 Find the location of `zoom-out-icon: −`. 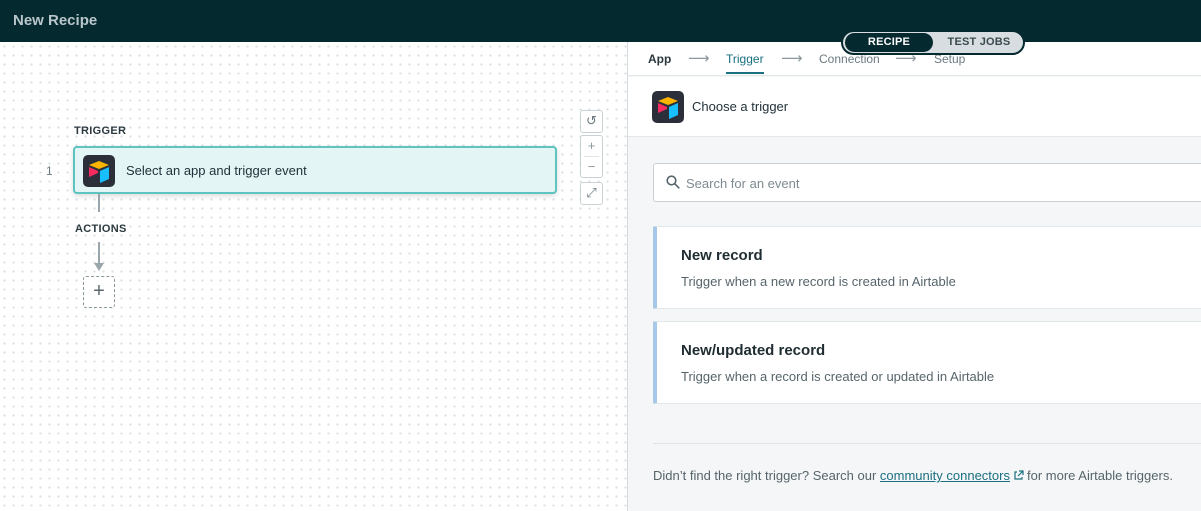

zoom-out-icon: − is located at coordinates (591, 166).